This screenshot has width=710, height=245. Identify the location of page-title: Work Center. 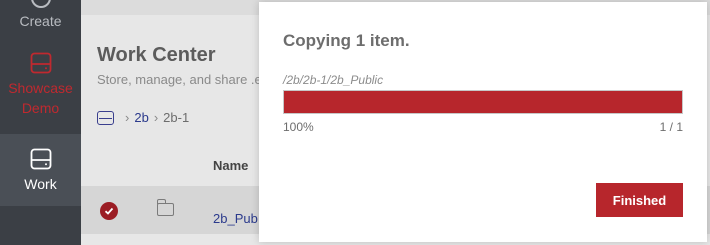
(156, 55).